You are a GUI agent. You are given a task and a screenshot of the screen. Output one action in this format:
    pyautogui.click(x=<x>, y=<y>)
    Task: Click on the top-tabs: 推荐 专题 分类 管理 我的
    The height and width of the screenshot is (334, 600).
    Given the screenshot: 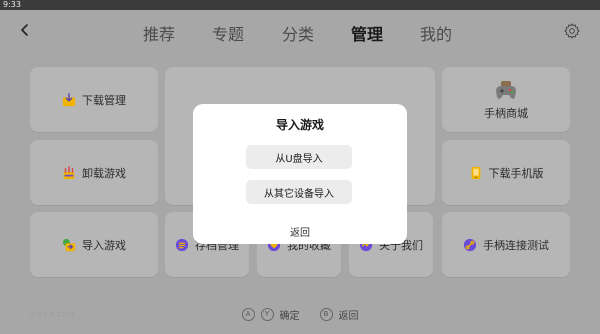 What is the action you would take?
    pyautogui.click(x=300, y=33)
    